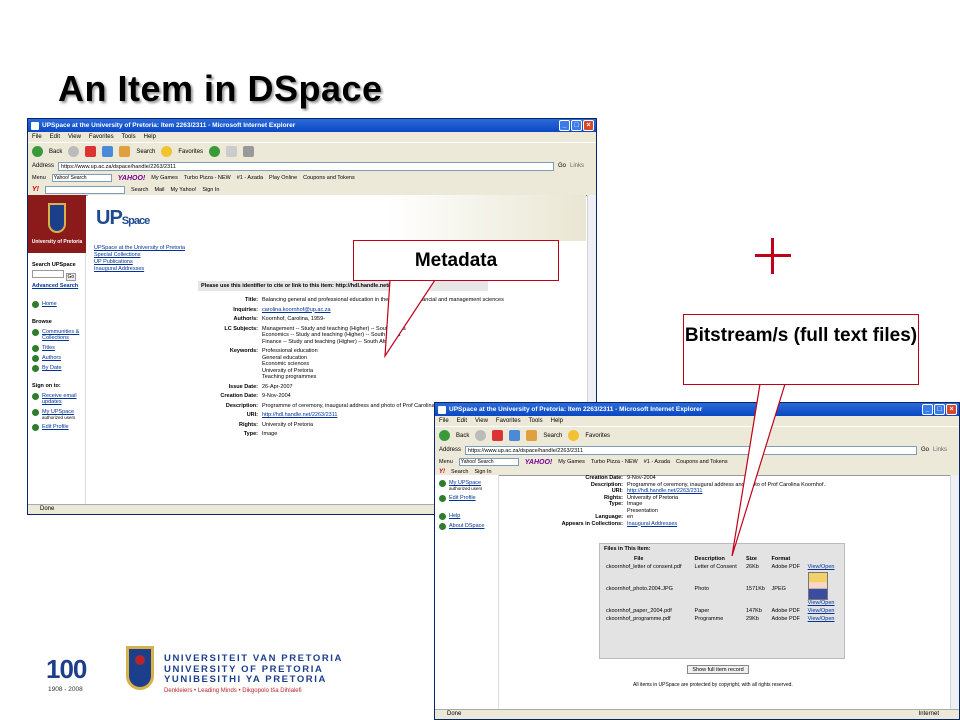 Image resolution: width=960 pixels, height=720 pixels. Describe the element at coordinates (56, 368) in the screenshot. I see `sidebar-item-by-date: By Date` at that location.